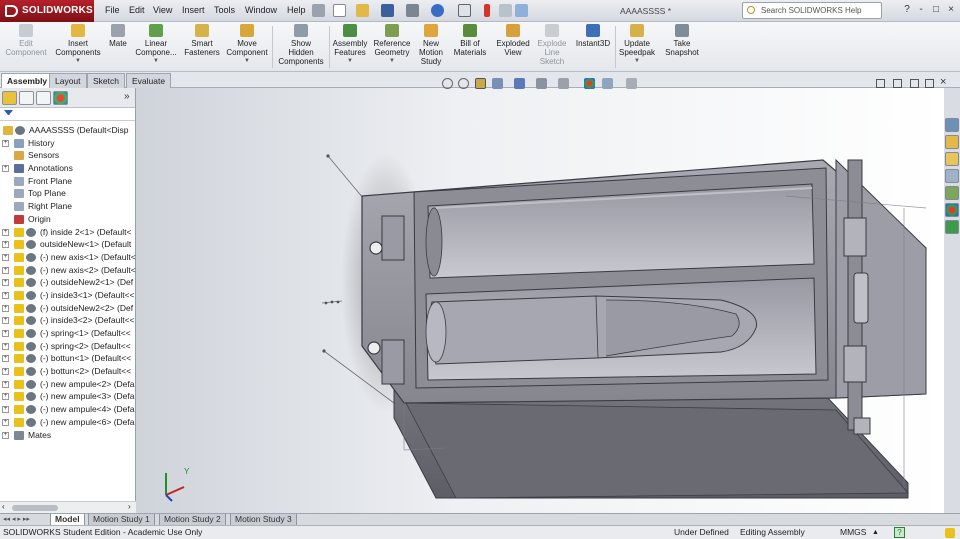 The height and width of the screenshot is (539, 960). What do you see at coordinates (521, 10) in the screenshot?
I see `options-icon` at bounding box center [521, 10].